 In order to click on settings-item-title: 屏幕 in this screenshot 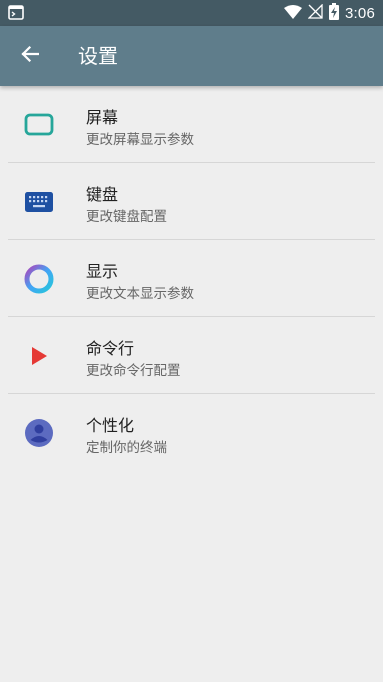, I will do `click(102, 117)`.